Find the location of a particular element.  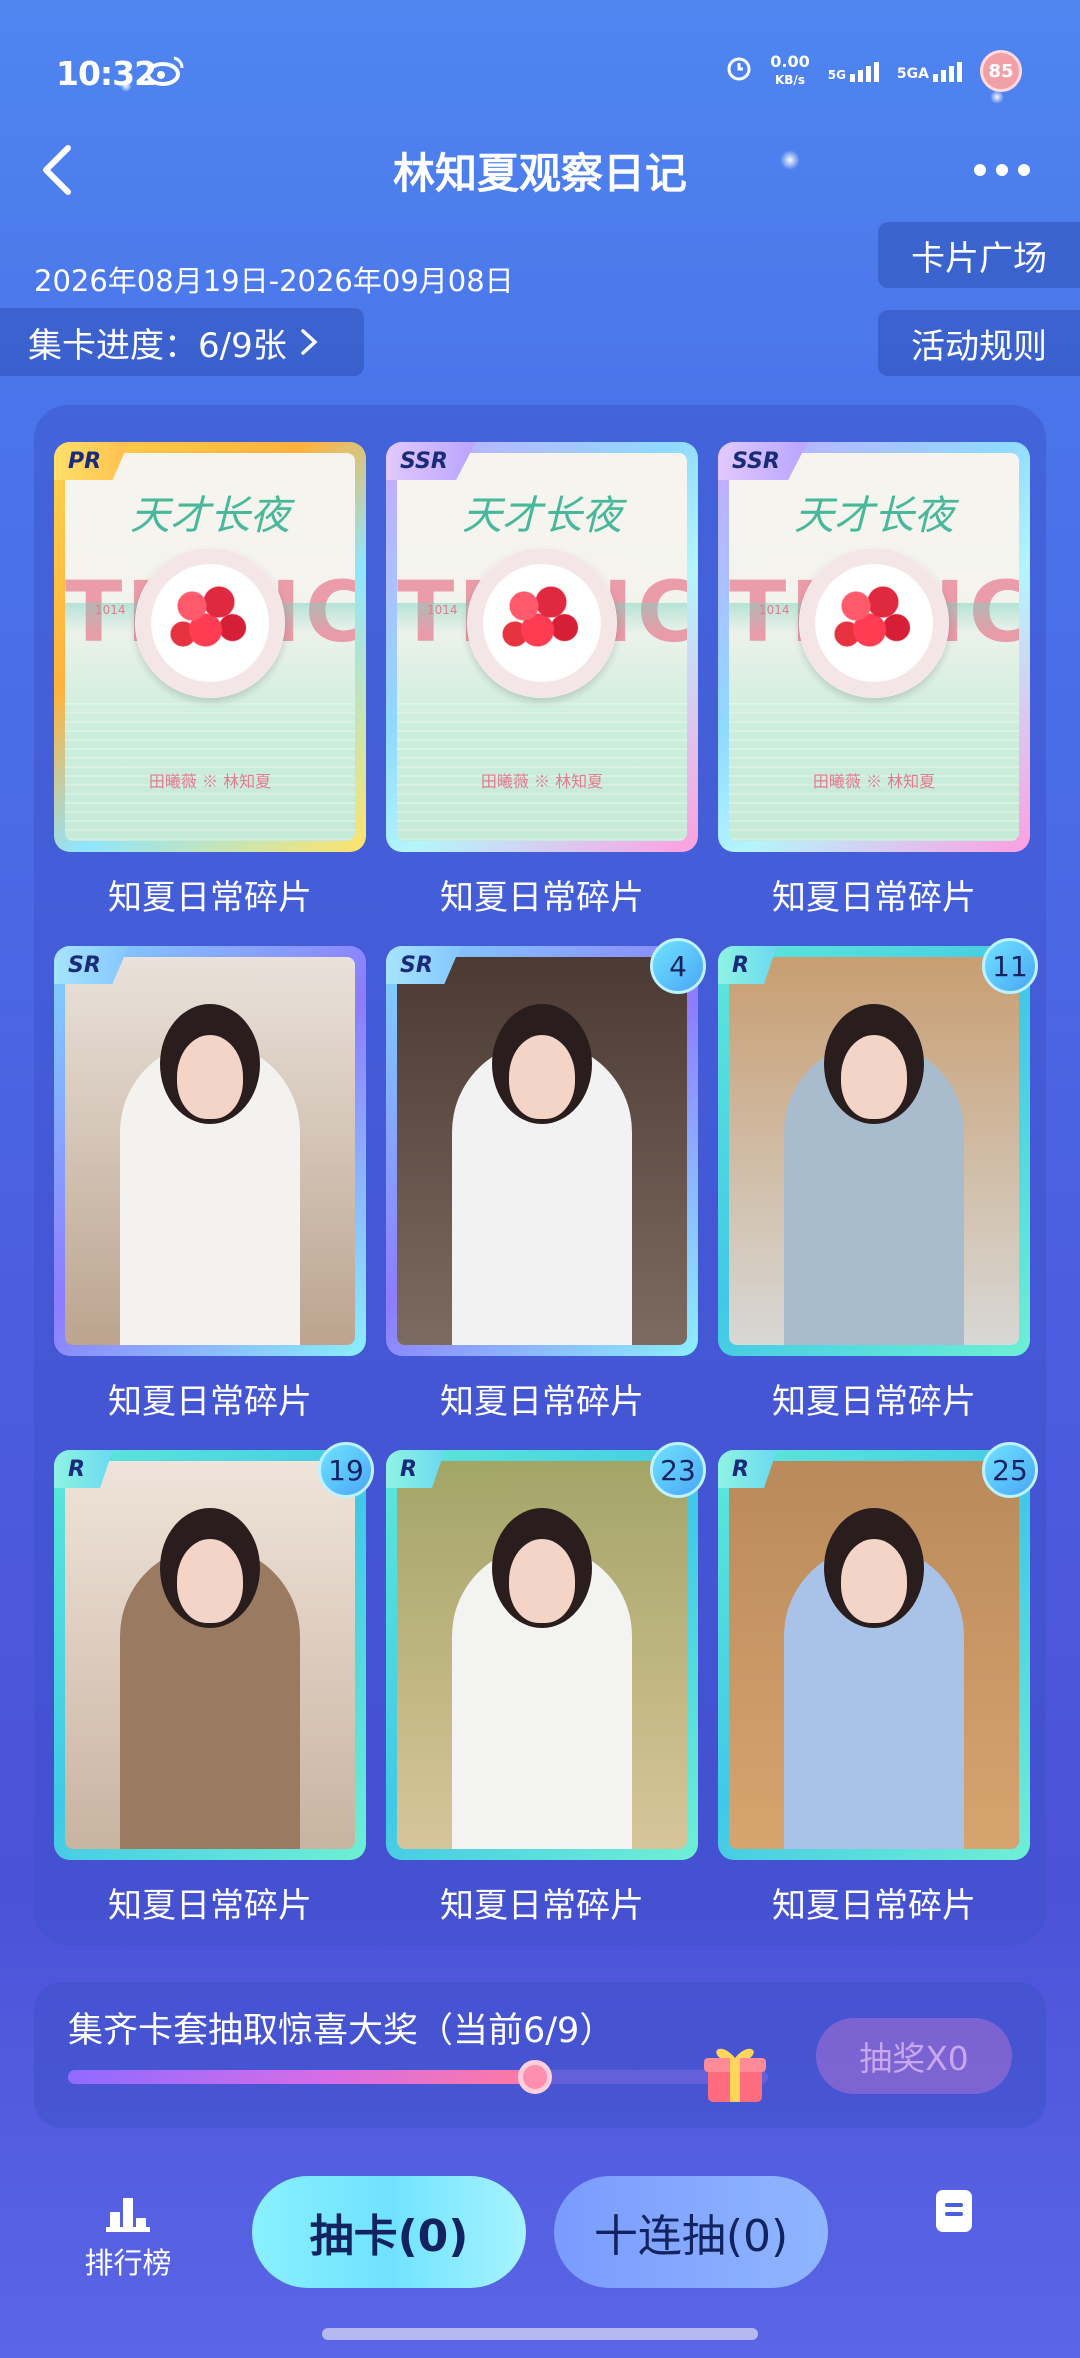

card-item: R 19 知夏日常碎片 is located at coordinates (214, 1684).